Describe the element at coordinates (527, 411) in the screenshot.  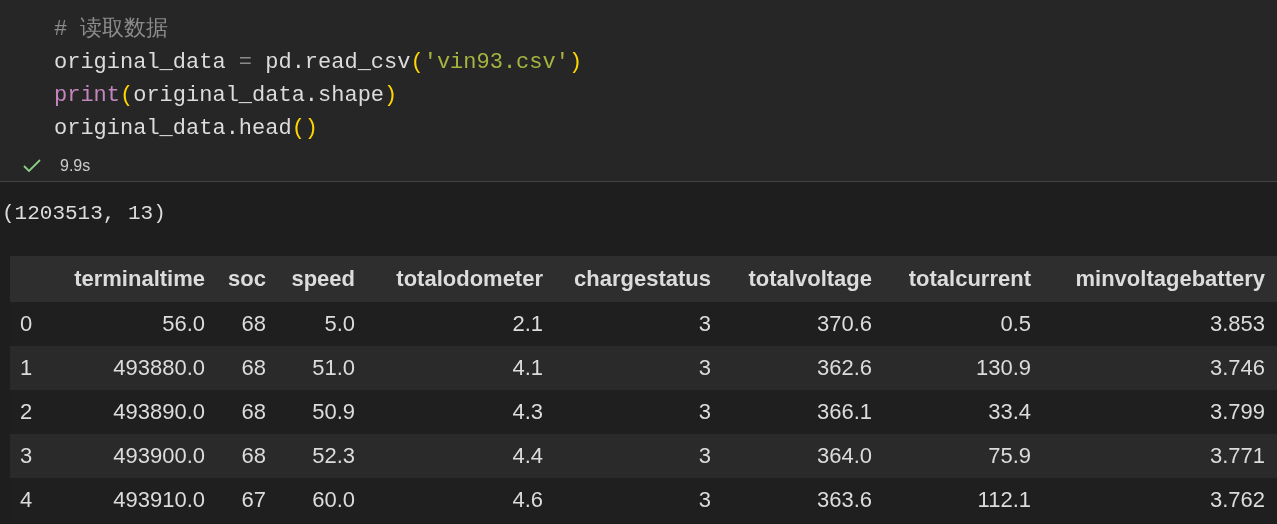
I see `table-cell: 4.3` at that location.